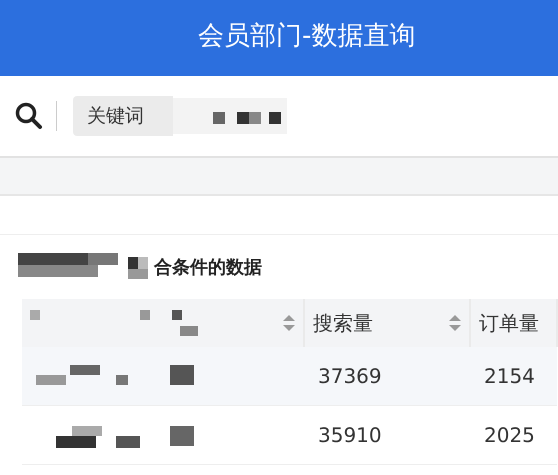 The height and width of the screenshot is (475, 558). What do you see at coordinates (208, 267) in the screenshot?
I see `results-heading: 合条件的数据` at bounding box center [208, 267].